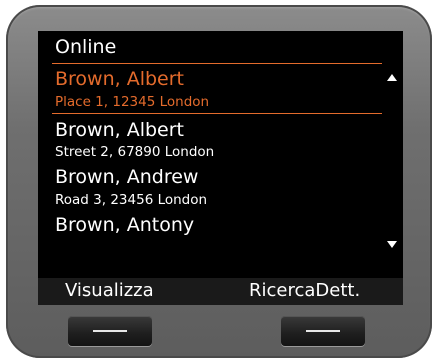 This screenshot has width=439, height=364. I want to click on scroll-up-icon, so click(392, 77).